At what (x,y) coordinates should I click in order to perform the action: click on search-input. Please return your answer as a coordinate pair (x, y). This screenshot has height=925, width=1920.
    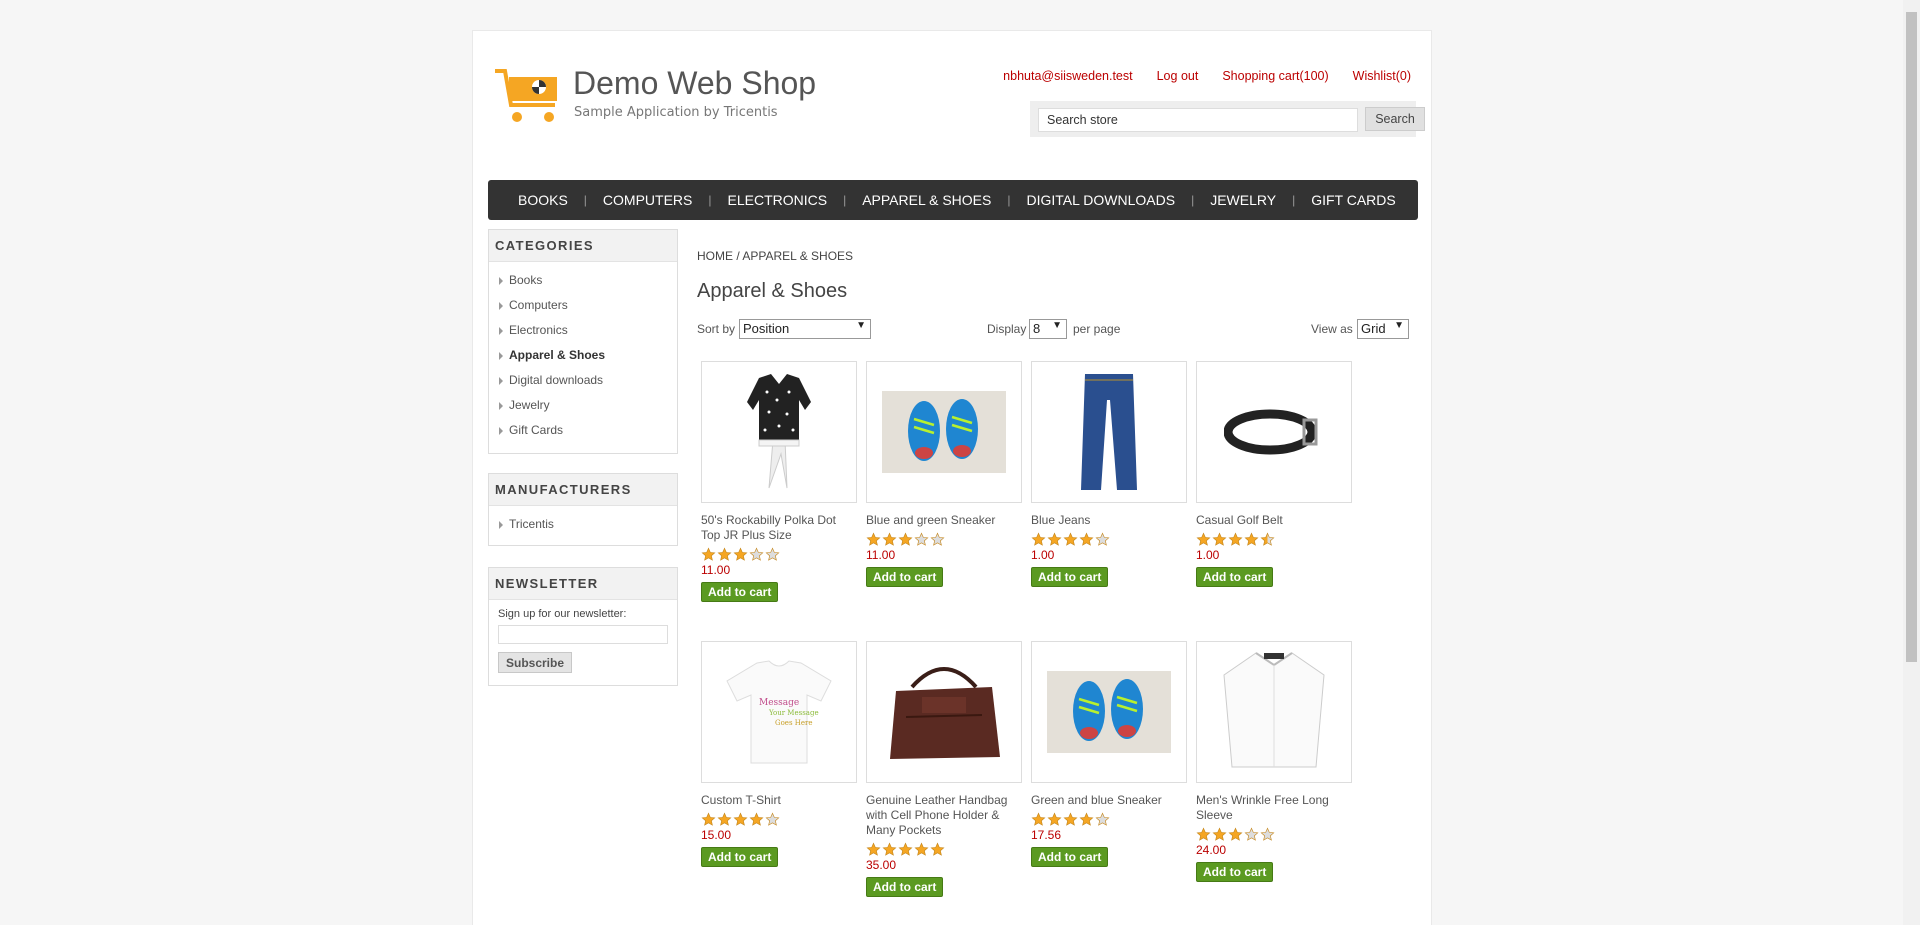
    Looking at the image, I should click on (1198, 120).